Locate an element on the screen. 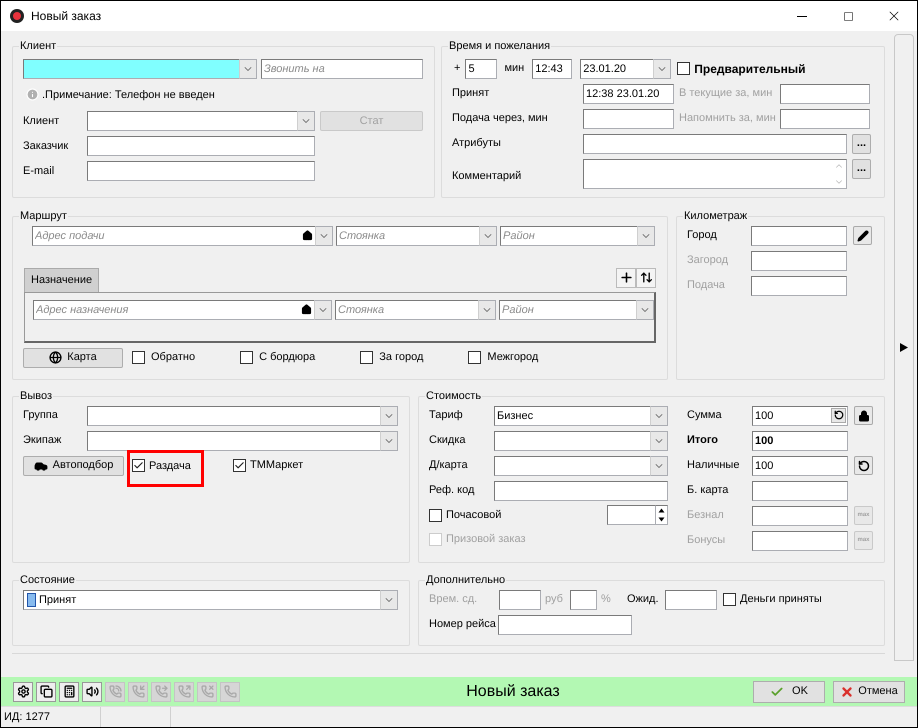 This screenshot has width=918, height=728. field-label: Наличные is located at coordinates (713, 466).